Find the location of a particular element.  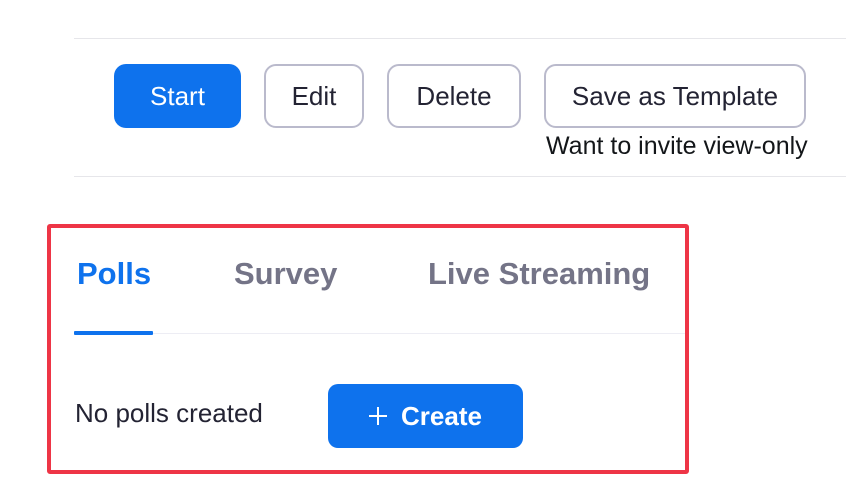

view-only-invite-note: Want to invite view-only is located at coordinates (677, 146).